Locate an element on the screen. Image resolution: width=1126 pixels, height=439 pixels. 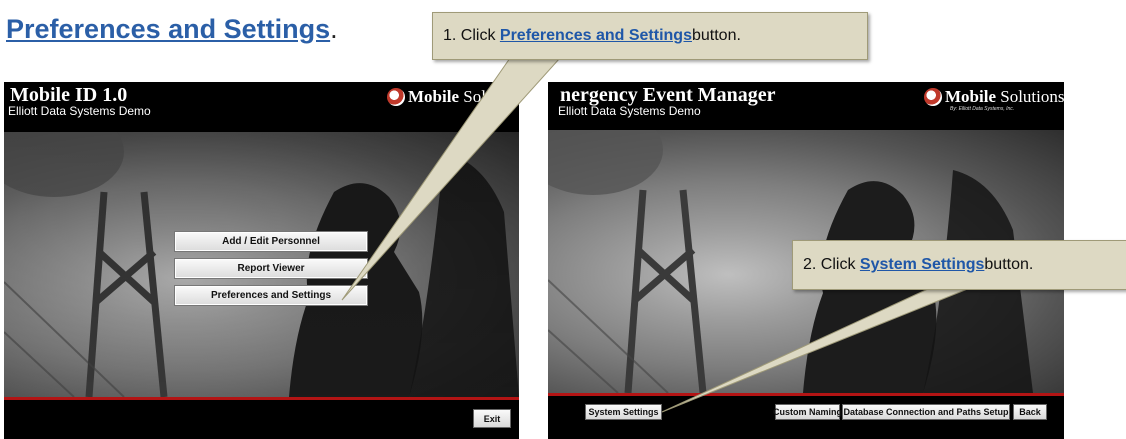
callout-1-pointer is located at coordinates (451, 179).